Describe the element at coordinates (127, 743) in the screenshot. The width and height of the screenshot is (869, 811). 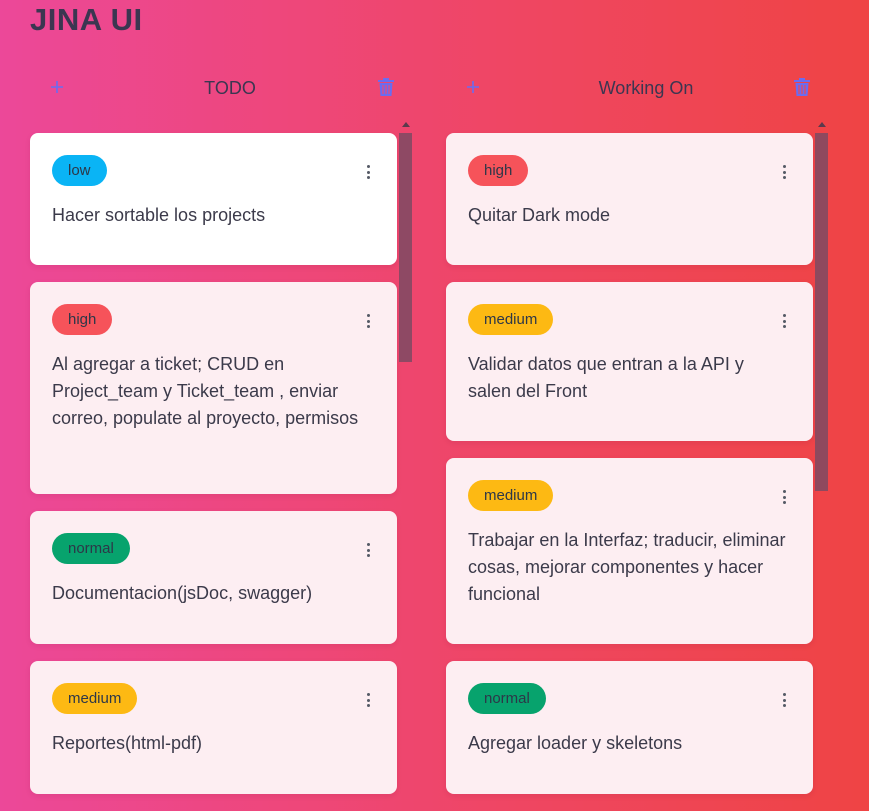
I see `task-text: Reportes(html-pdf)` at that location.